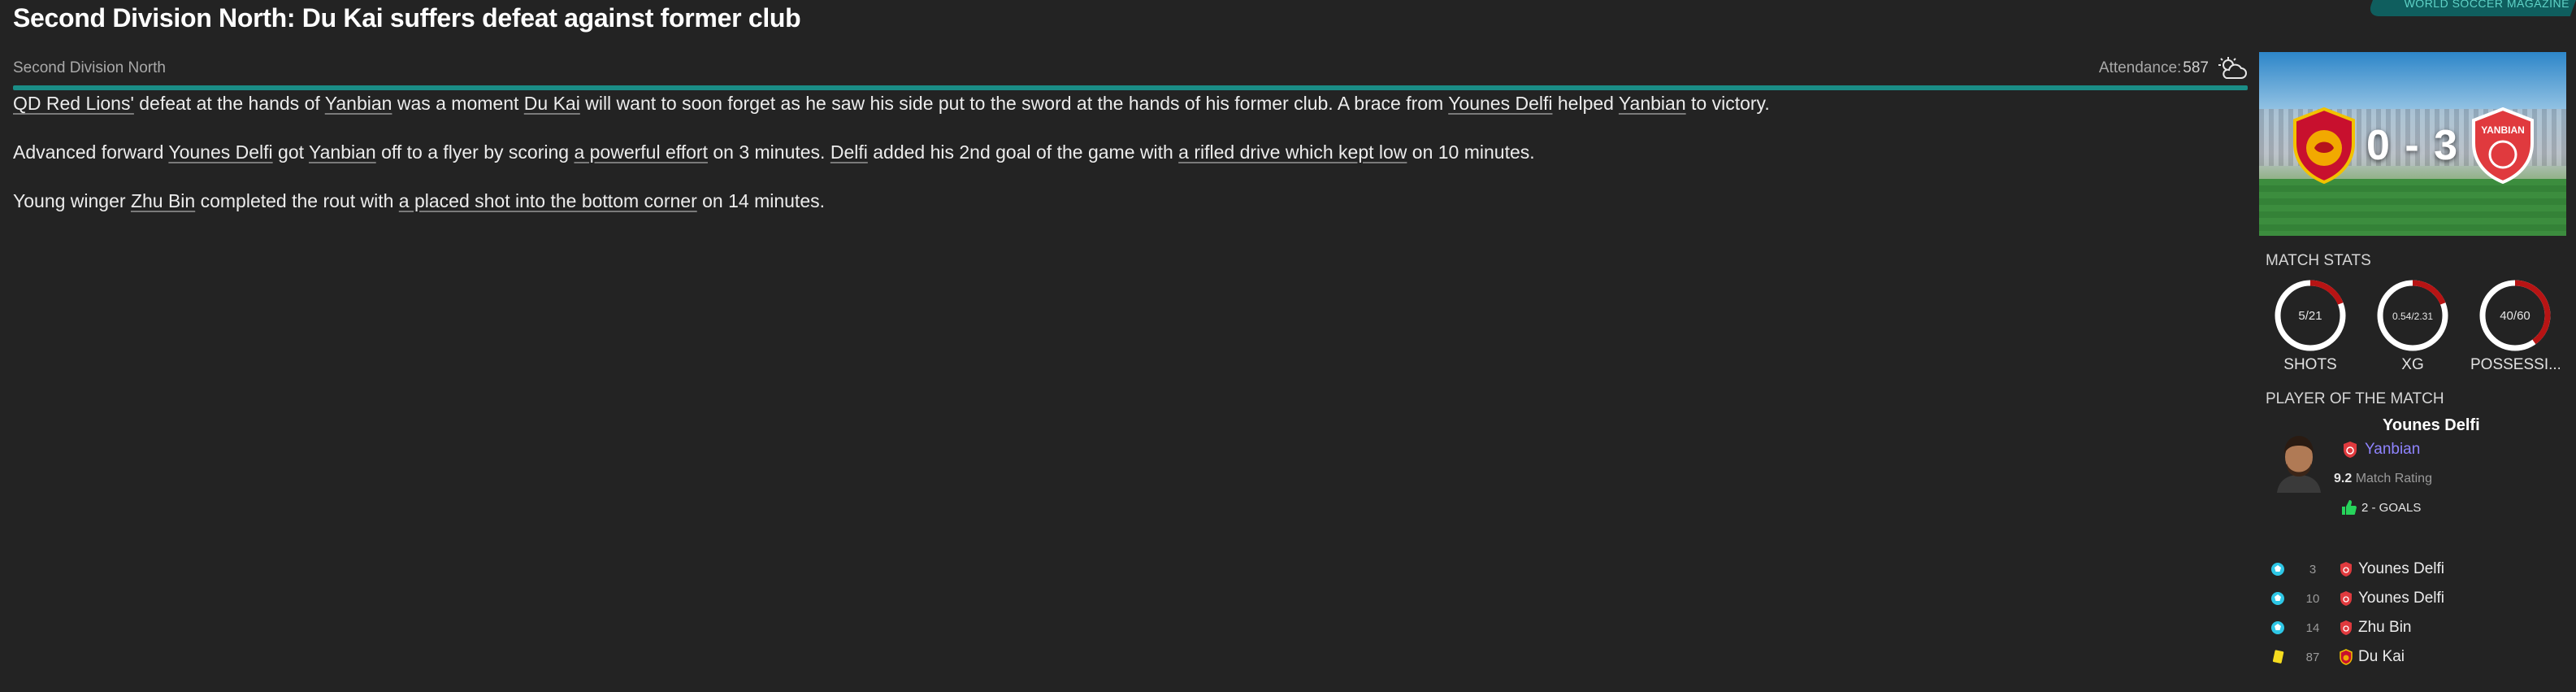  What do you see at coordinates (2391, 507) in the screenshot?
I see `goals-text: 2 - GOALS` at bounding box center [2391, 507].